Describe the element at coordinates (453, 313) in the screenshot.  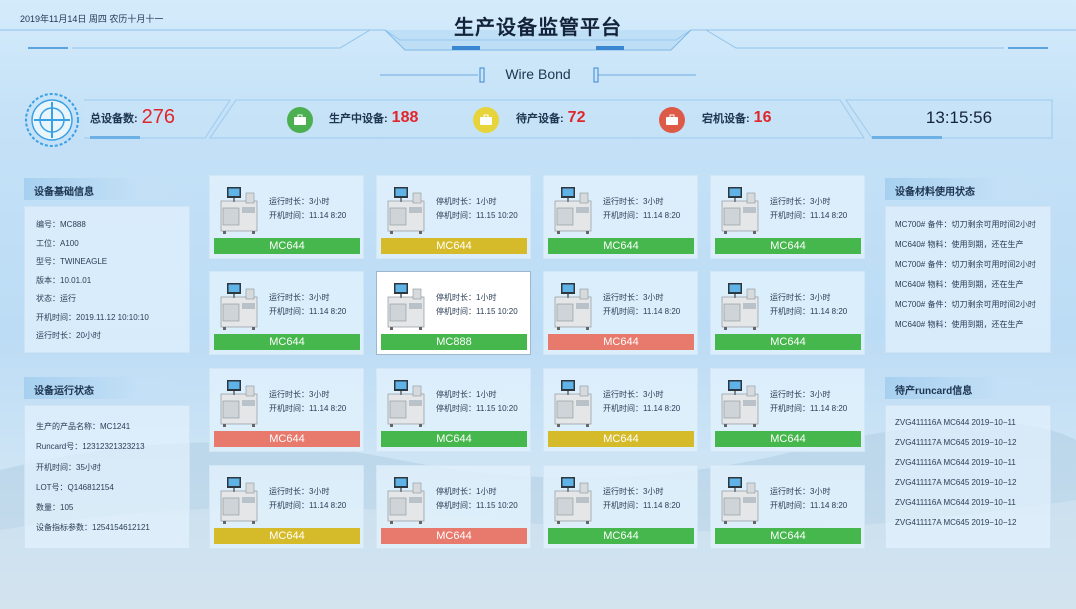
I see `machine-card: 停机时长：1小时 停机时间：11.15 10:20 MC888` at that location.